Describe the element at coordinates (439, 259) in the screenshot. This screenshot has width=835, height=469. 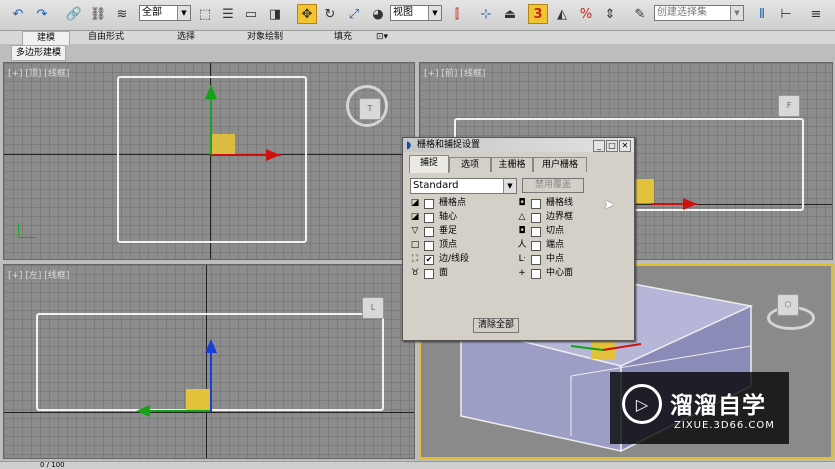
I see `snap-item-edge-segment: ⛶ ✔ 边/线段` at that location.